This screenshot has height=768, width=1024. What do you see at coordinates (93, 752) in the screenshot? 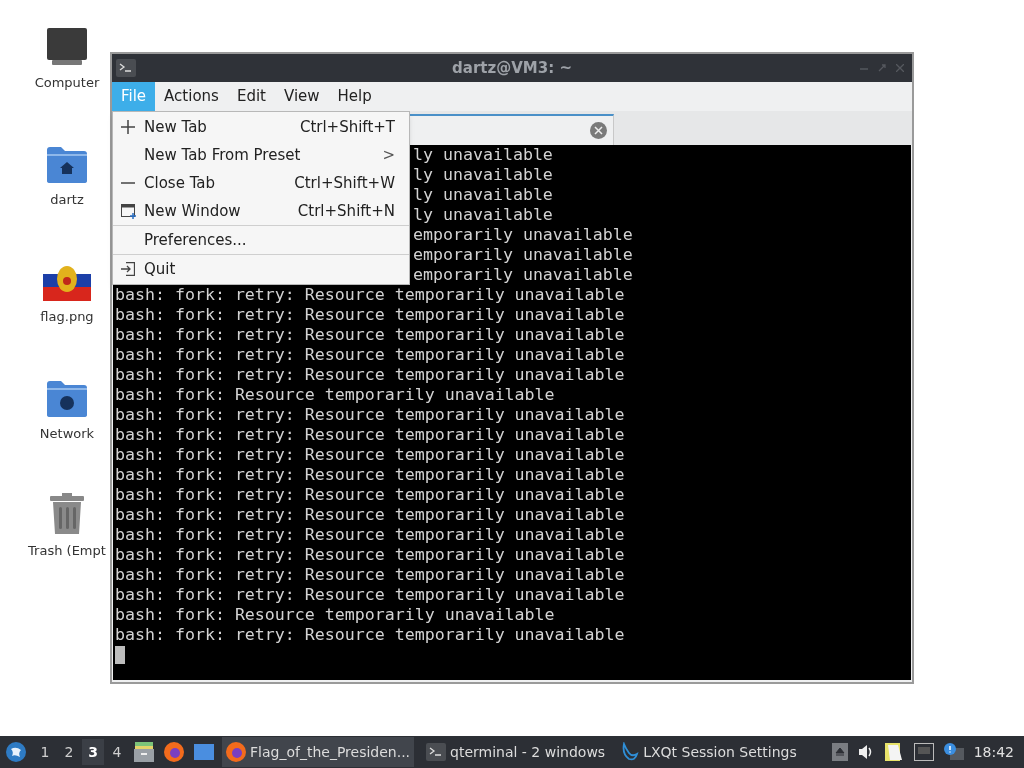
I see `desktop-switch-button: 3` at bounding box center [93, 752].